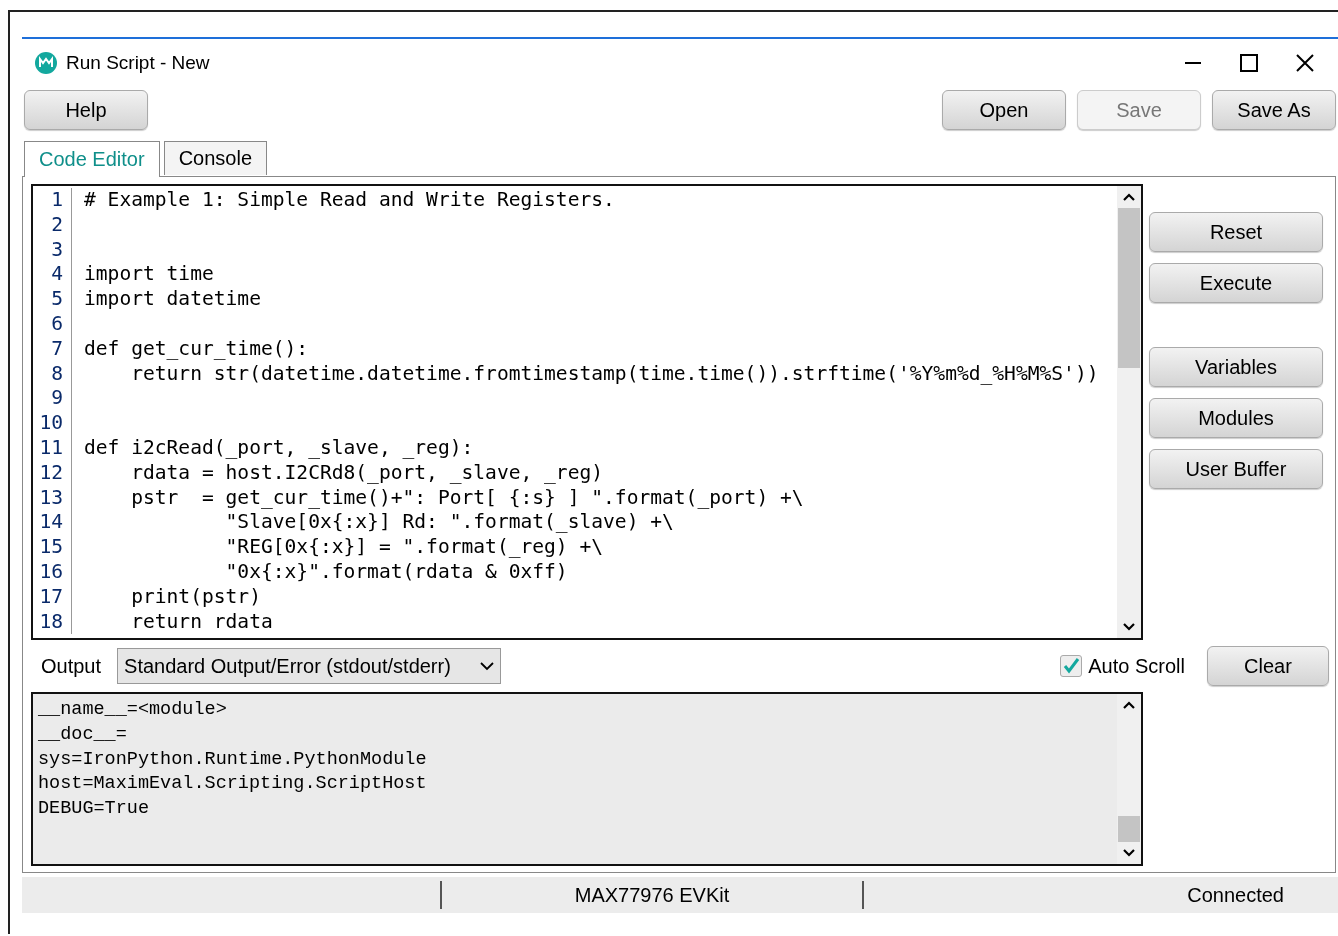 Image resolution: width=1338 pixels, height=936 pixels. What do you see at coordinates (414, 547) in the screenshot?
I see `code-line: "REG[0x{:x}] = ".format(_reg) +\` at bounding box center [414, 547].